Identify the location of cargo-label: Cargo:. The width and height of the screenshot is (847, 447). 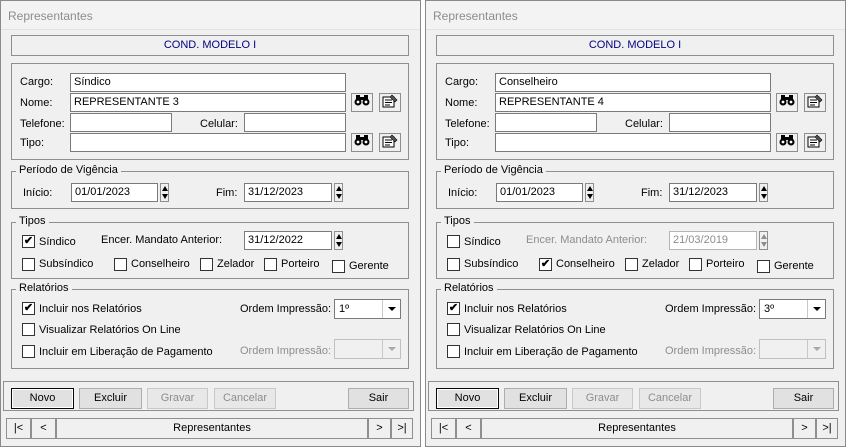
(462, 82).